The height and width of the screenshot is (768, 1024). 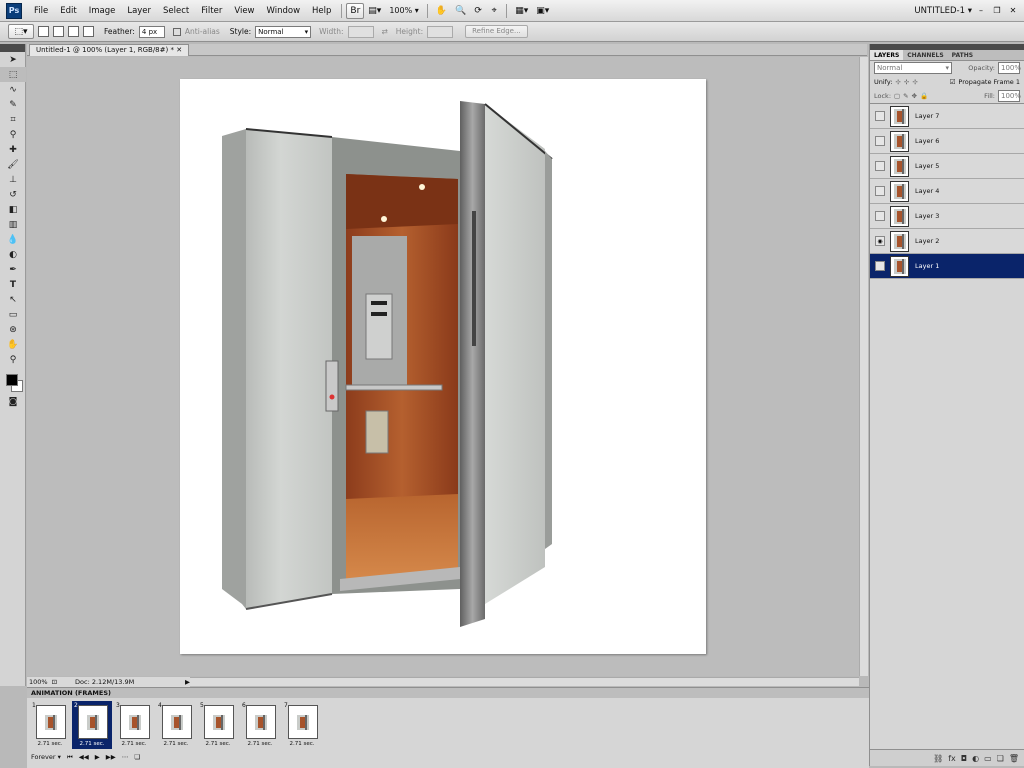 What do you see at coordinates (943, 11) in the screenshot?
I see `workspace-switcher: UNTITLED-1 ▾` at bounding box center [943, 11].